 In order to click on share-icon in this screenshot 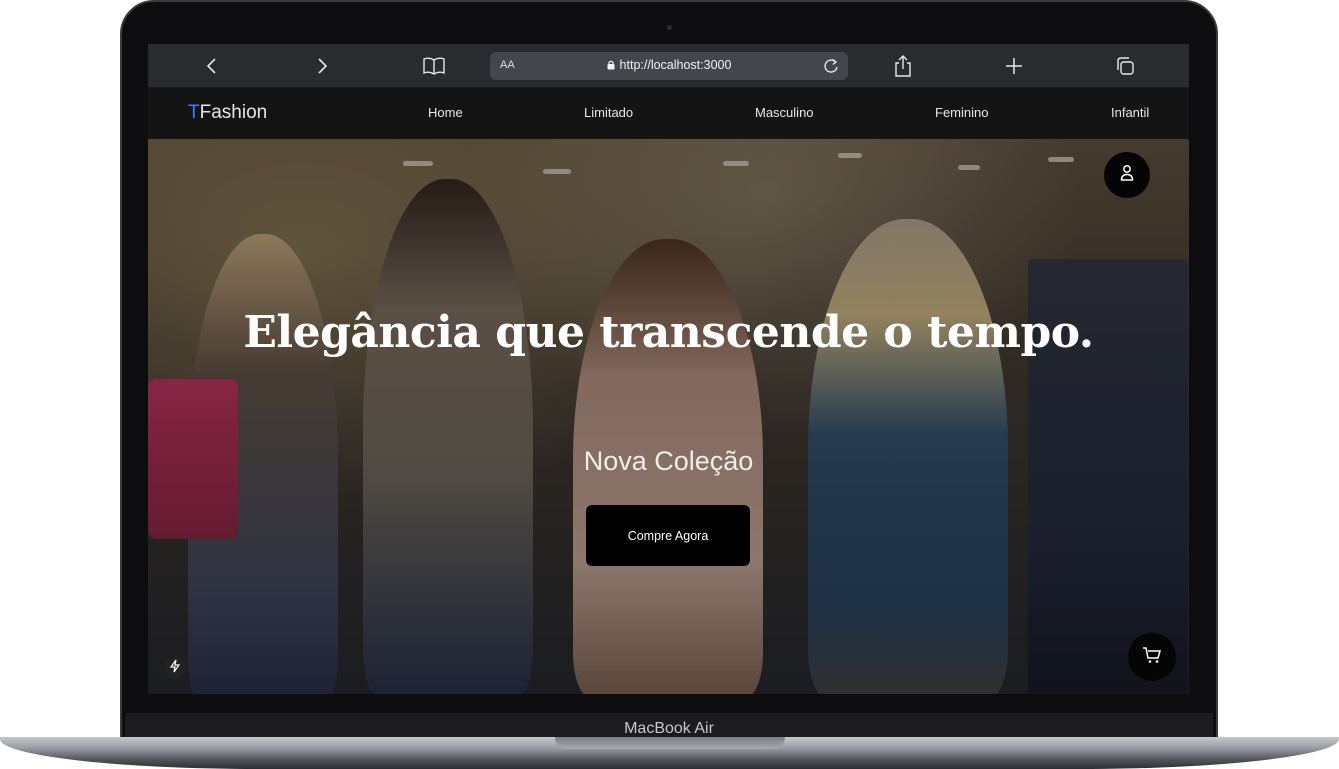, I will do `click(903, 66)`.